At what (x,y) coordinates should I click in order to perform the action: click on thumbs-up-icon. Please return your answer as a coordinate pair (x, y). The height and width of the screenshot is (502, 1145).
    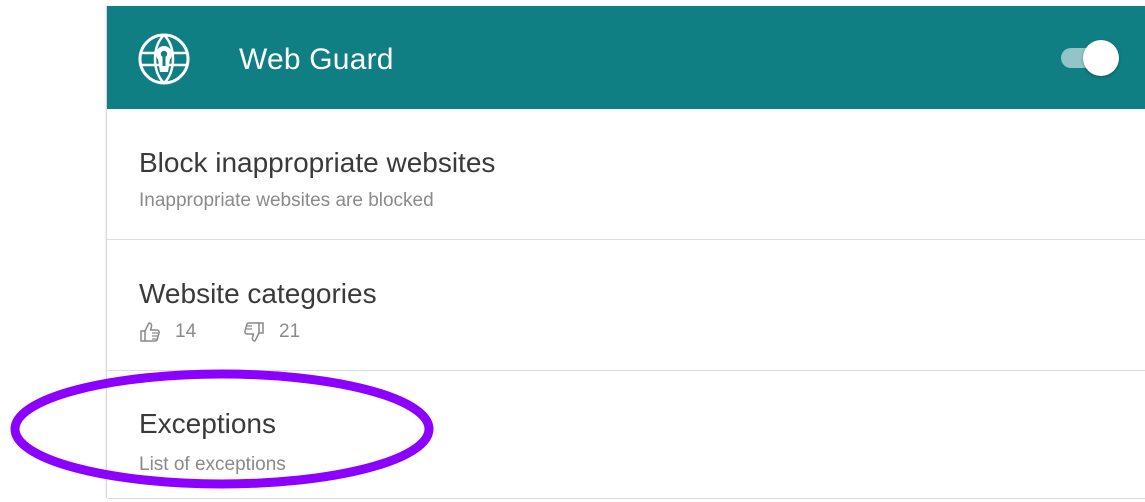
    Looking at the image, I should click on (150, 332).